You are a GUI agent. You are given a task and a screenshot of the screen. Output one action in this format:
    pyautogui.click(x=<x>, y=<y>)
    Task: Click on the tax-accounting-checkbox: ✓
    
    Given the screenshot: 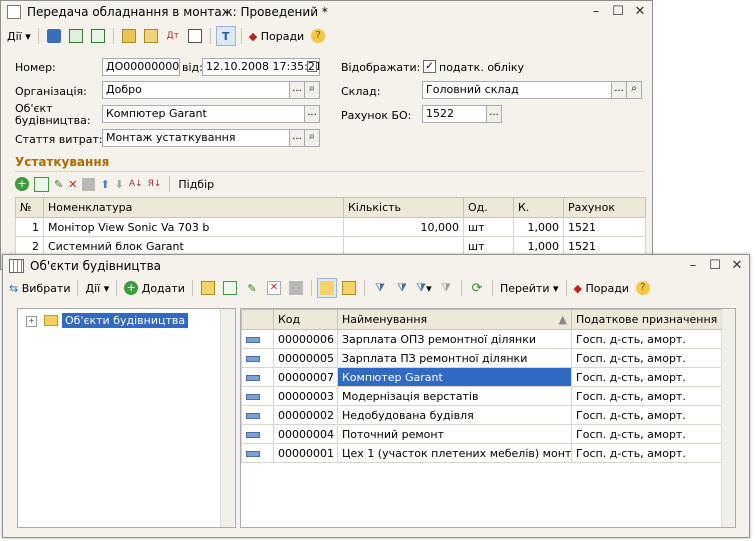 What is the action you would take?
    pyautogui.click(x=429, y=66)
    